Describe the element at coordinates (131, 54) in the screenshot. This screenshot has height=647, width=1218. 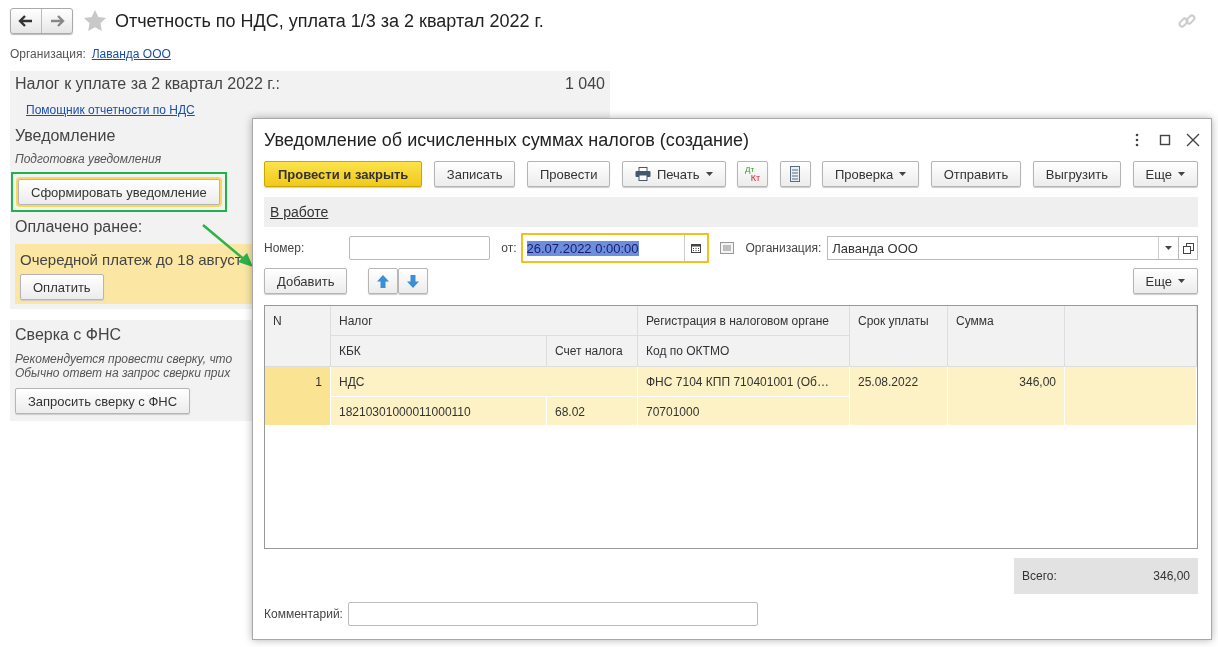
I see `organization-link: Лаванда ООО` at that location.